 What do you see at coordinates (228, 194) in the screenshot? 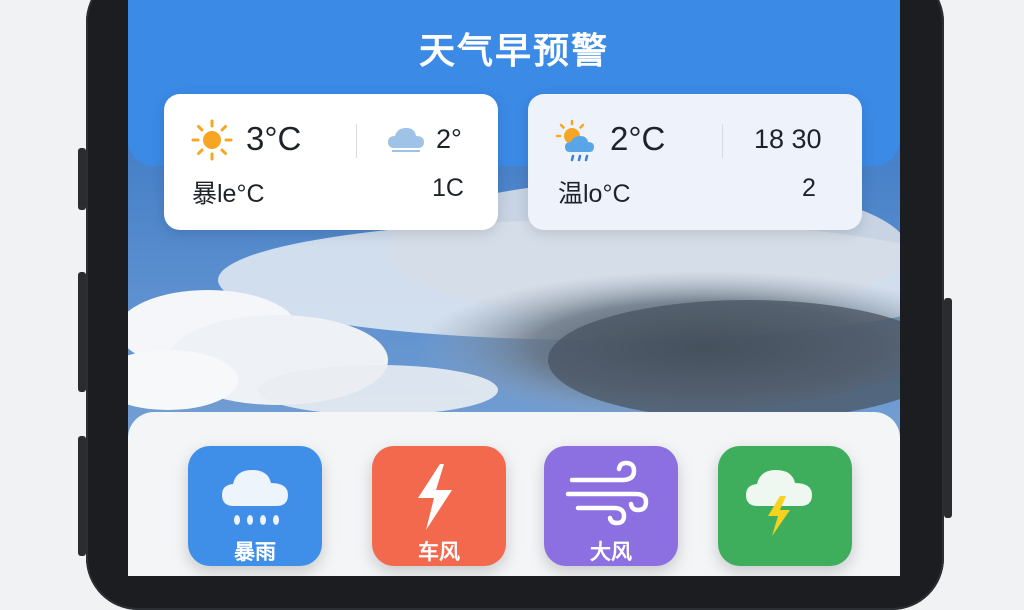
I see `card-1-sub-left: 暴le°C` at bounding box center [228, 194].